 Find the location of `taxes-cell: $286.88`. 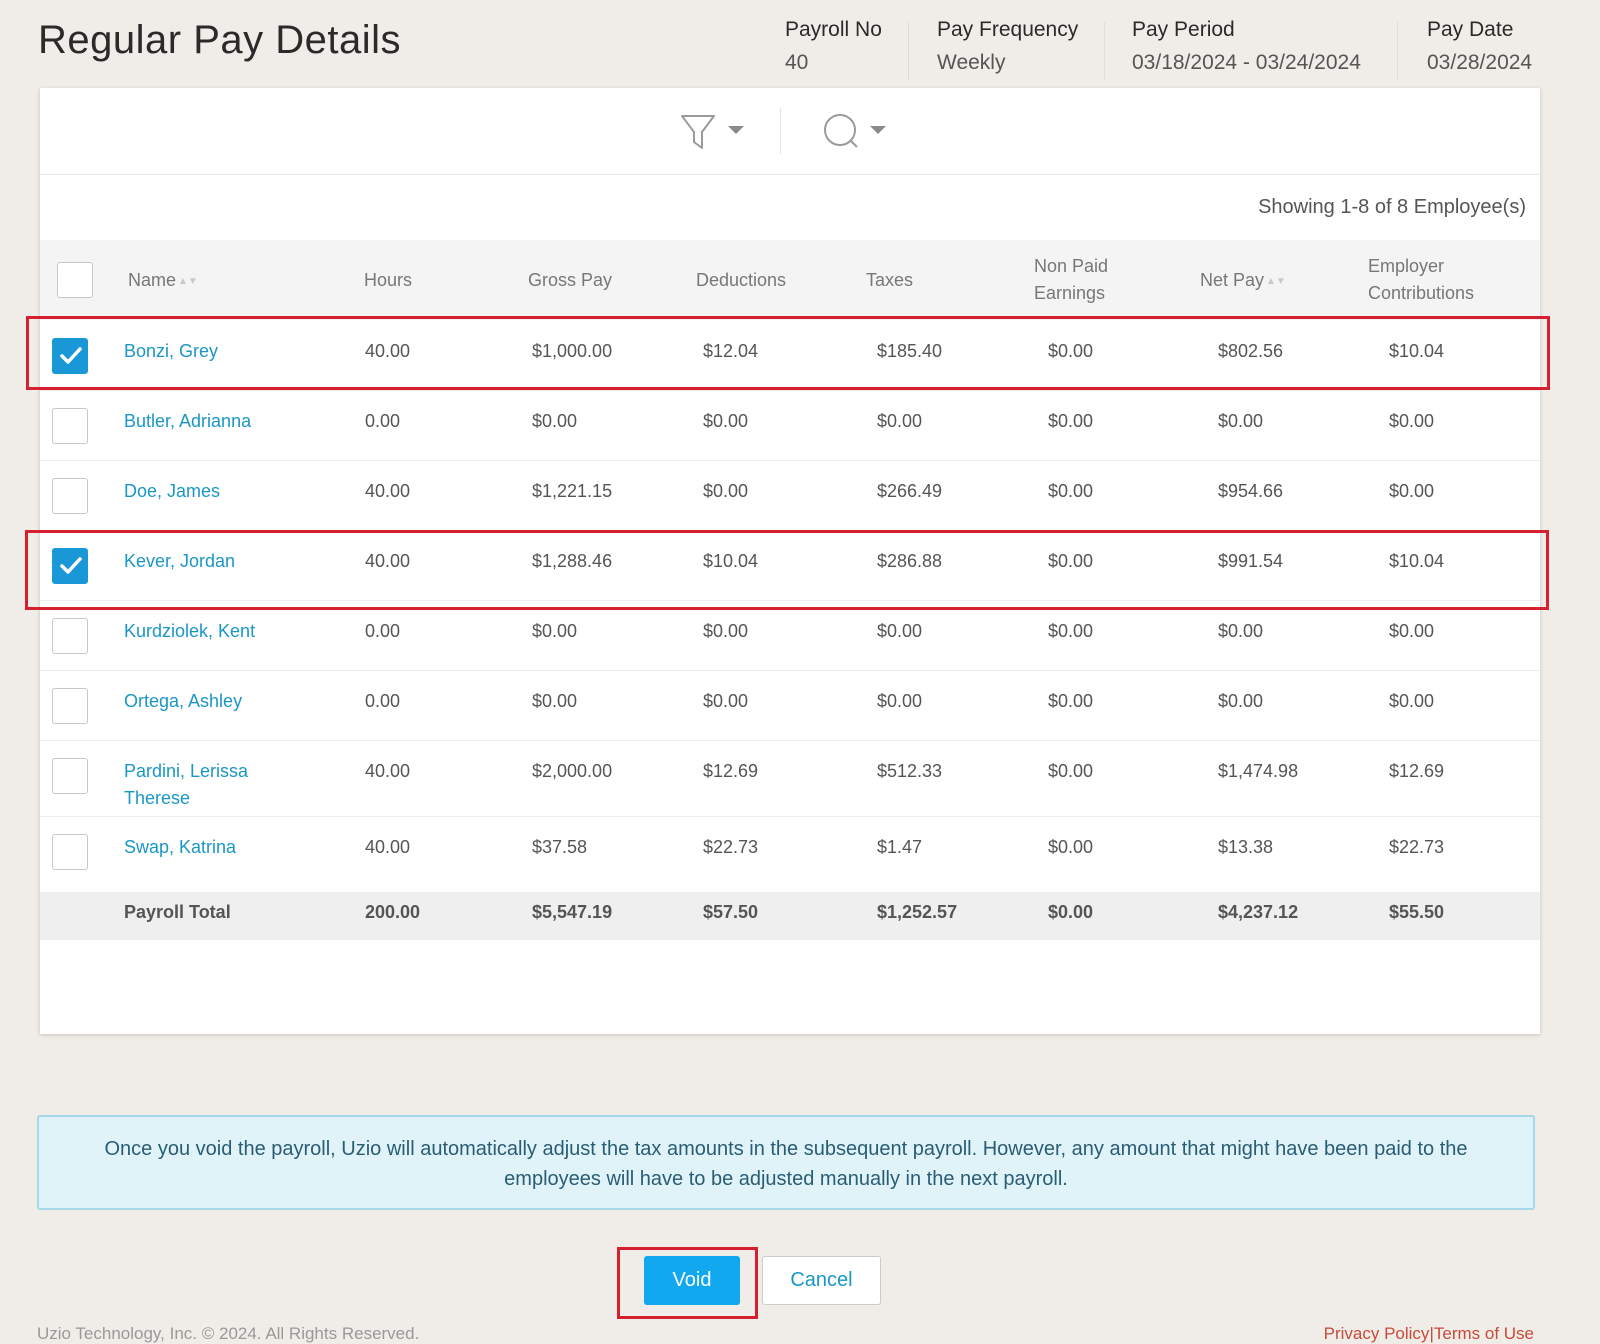

taxes-cell: $286.88 is located at coordinates (910, 561).